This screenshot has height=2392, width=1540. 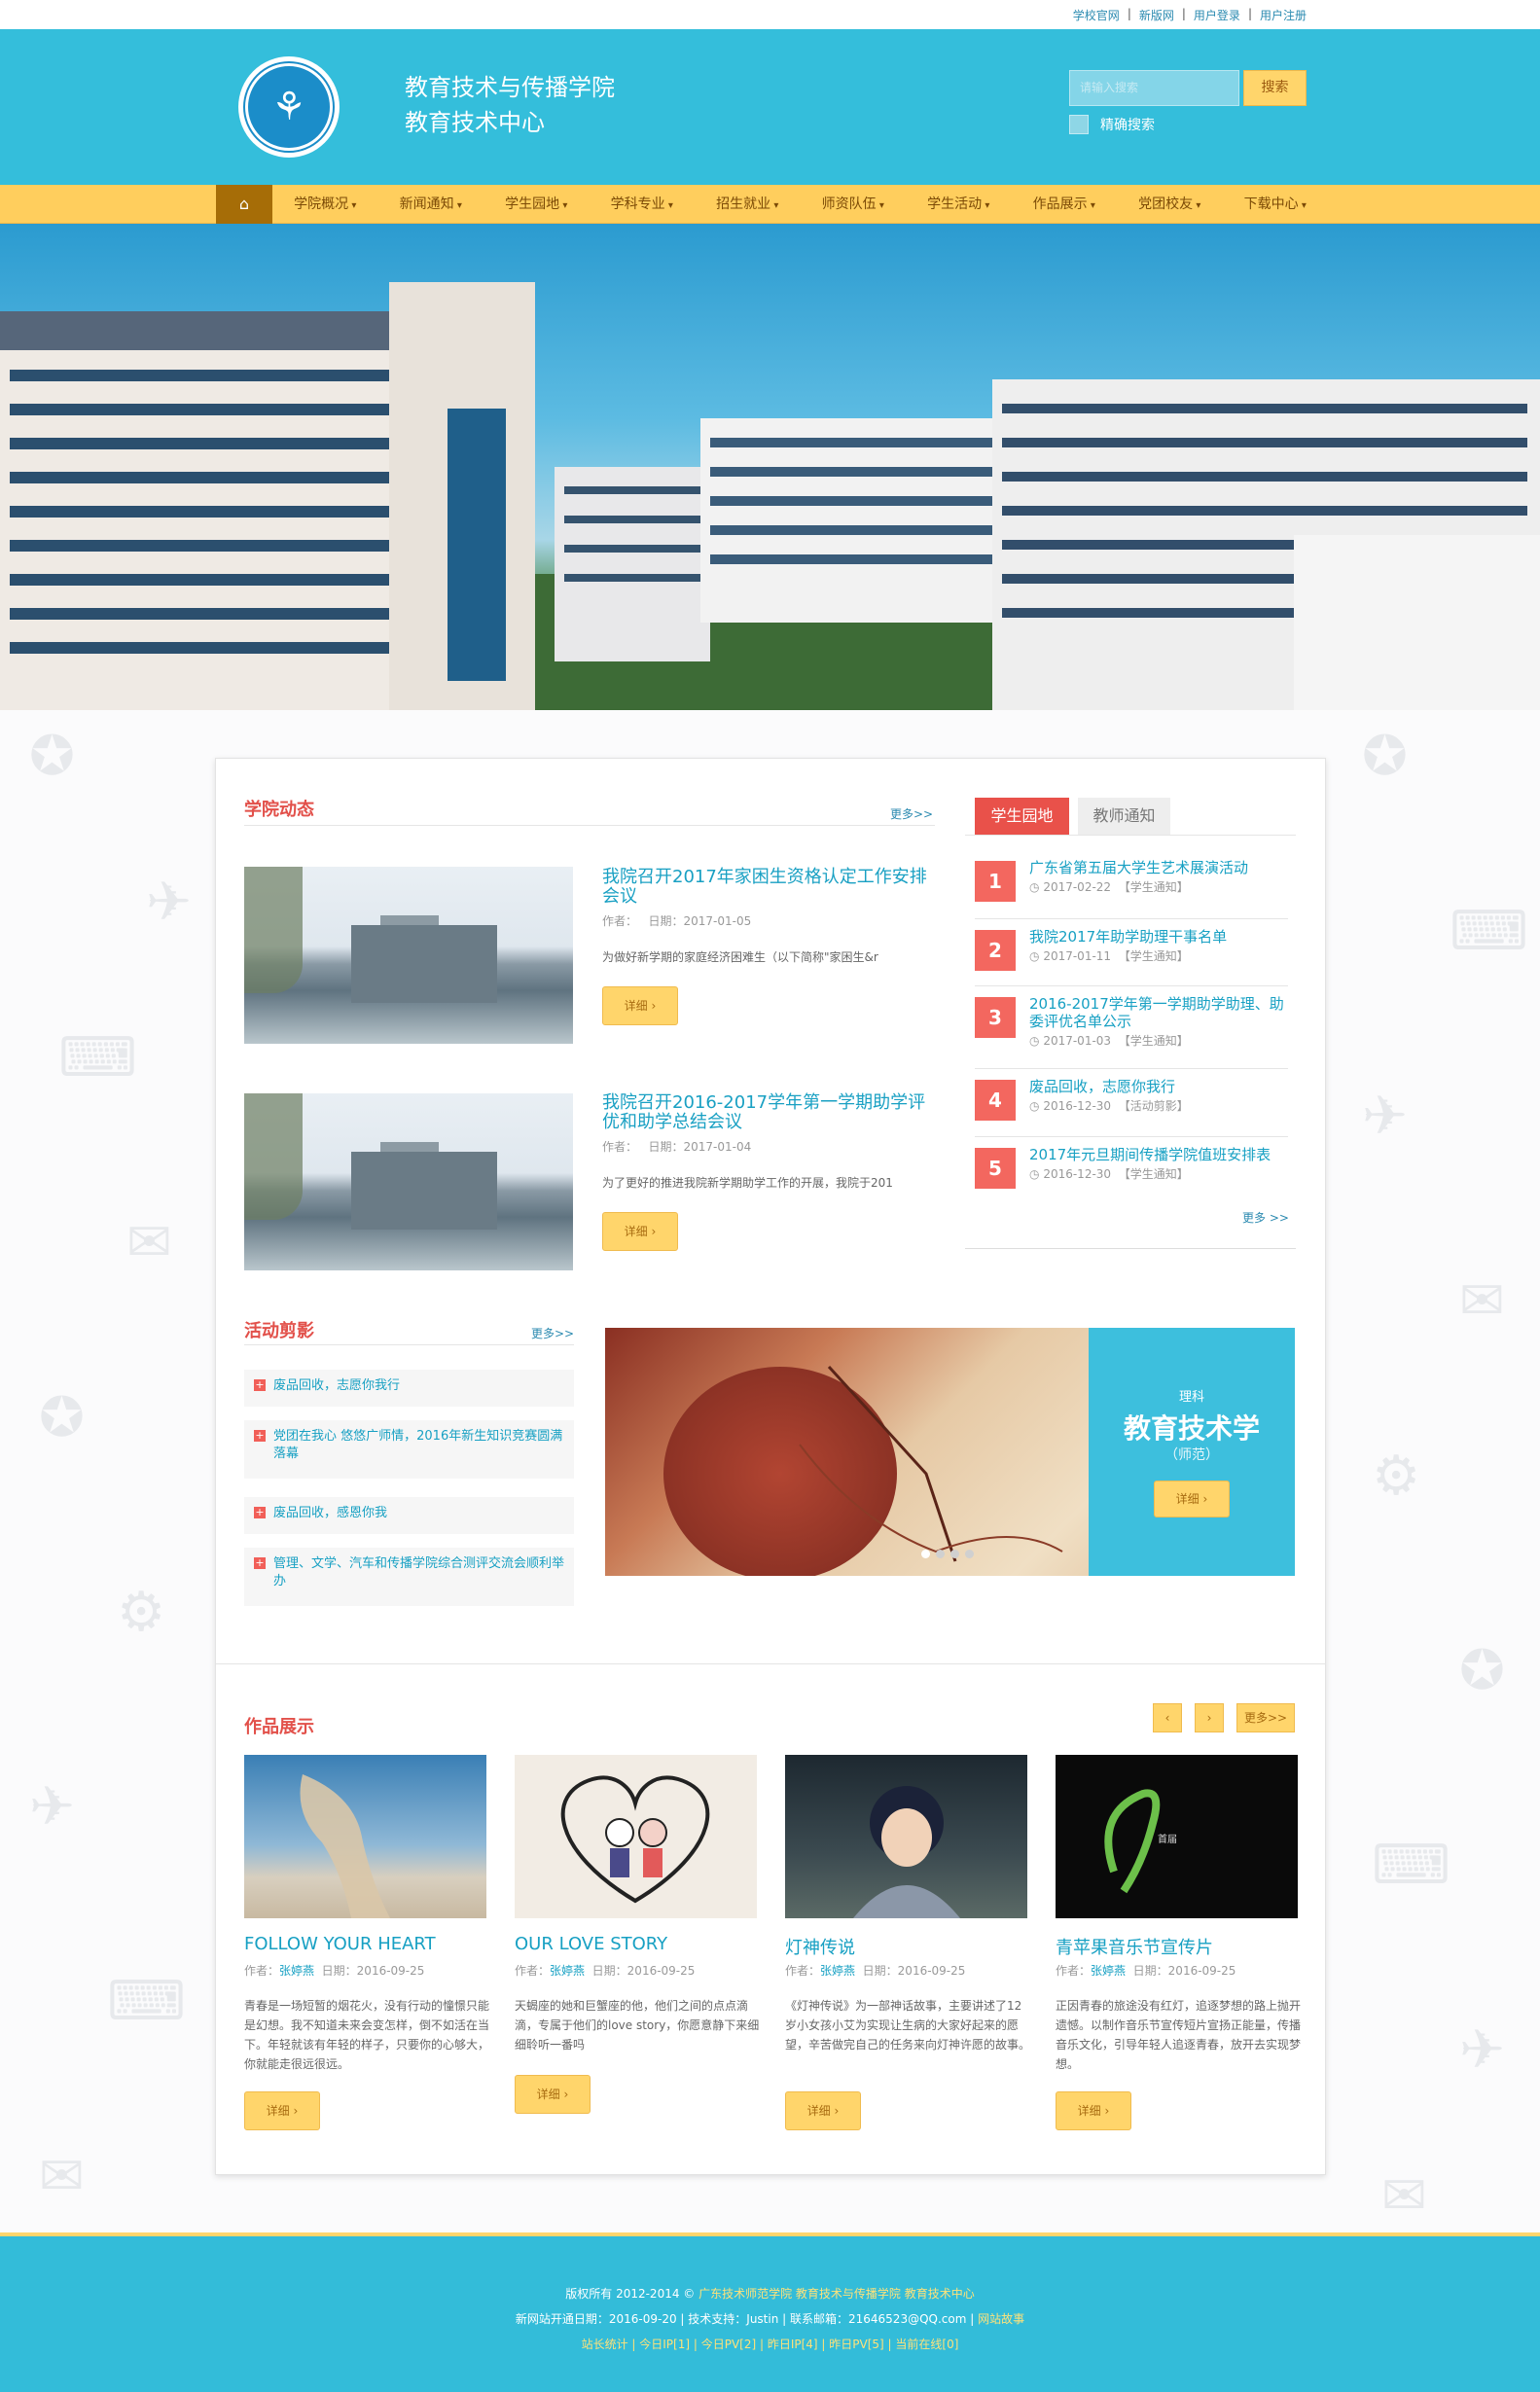 I want to click on school-logo: ⚘, so click(x=289, y=107).